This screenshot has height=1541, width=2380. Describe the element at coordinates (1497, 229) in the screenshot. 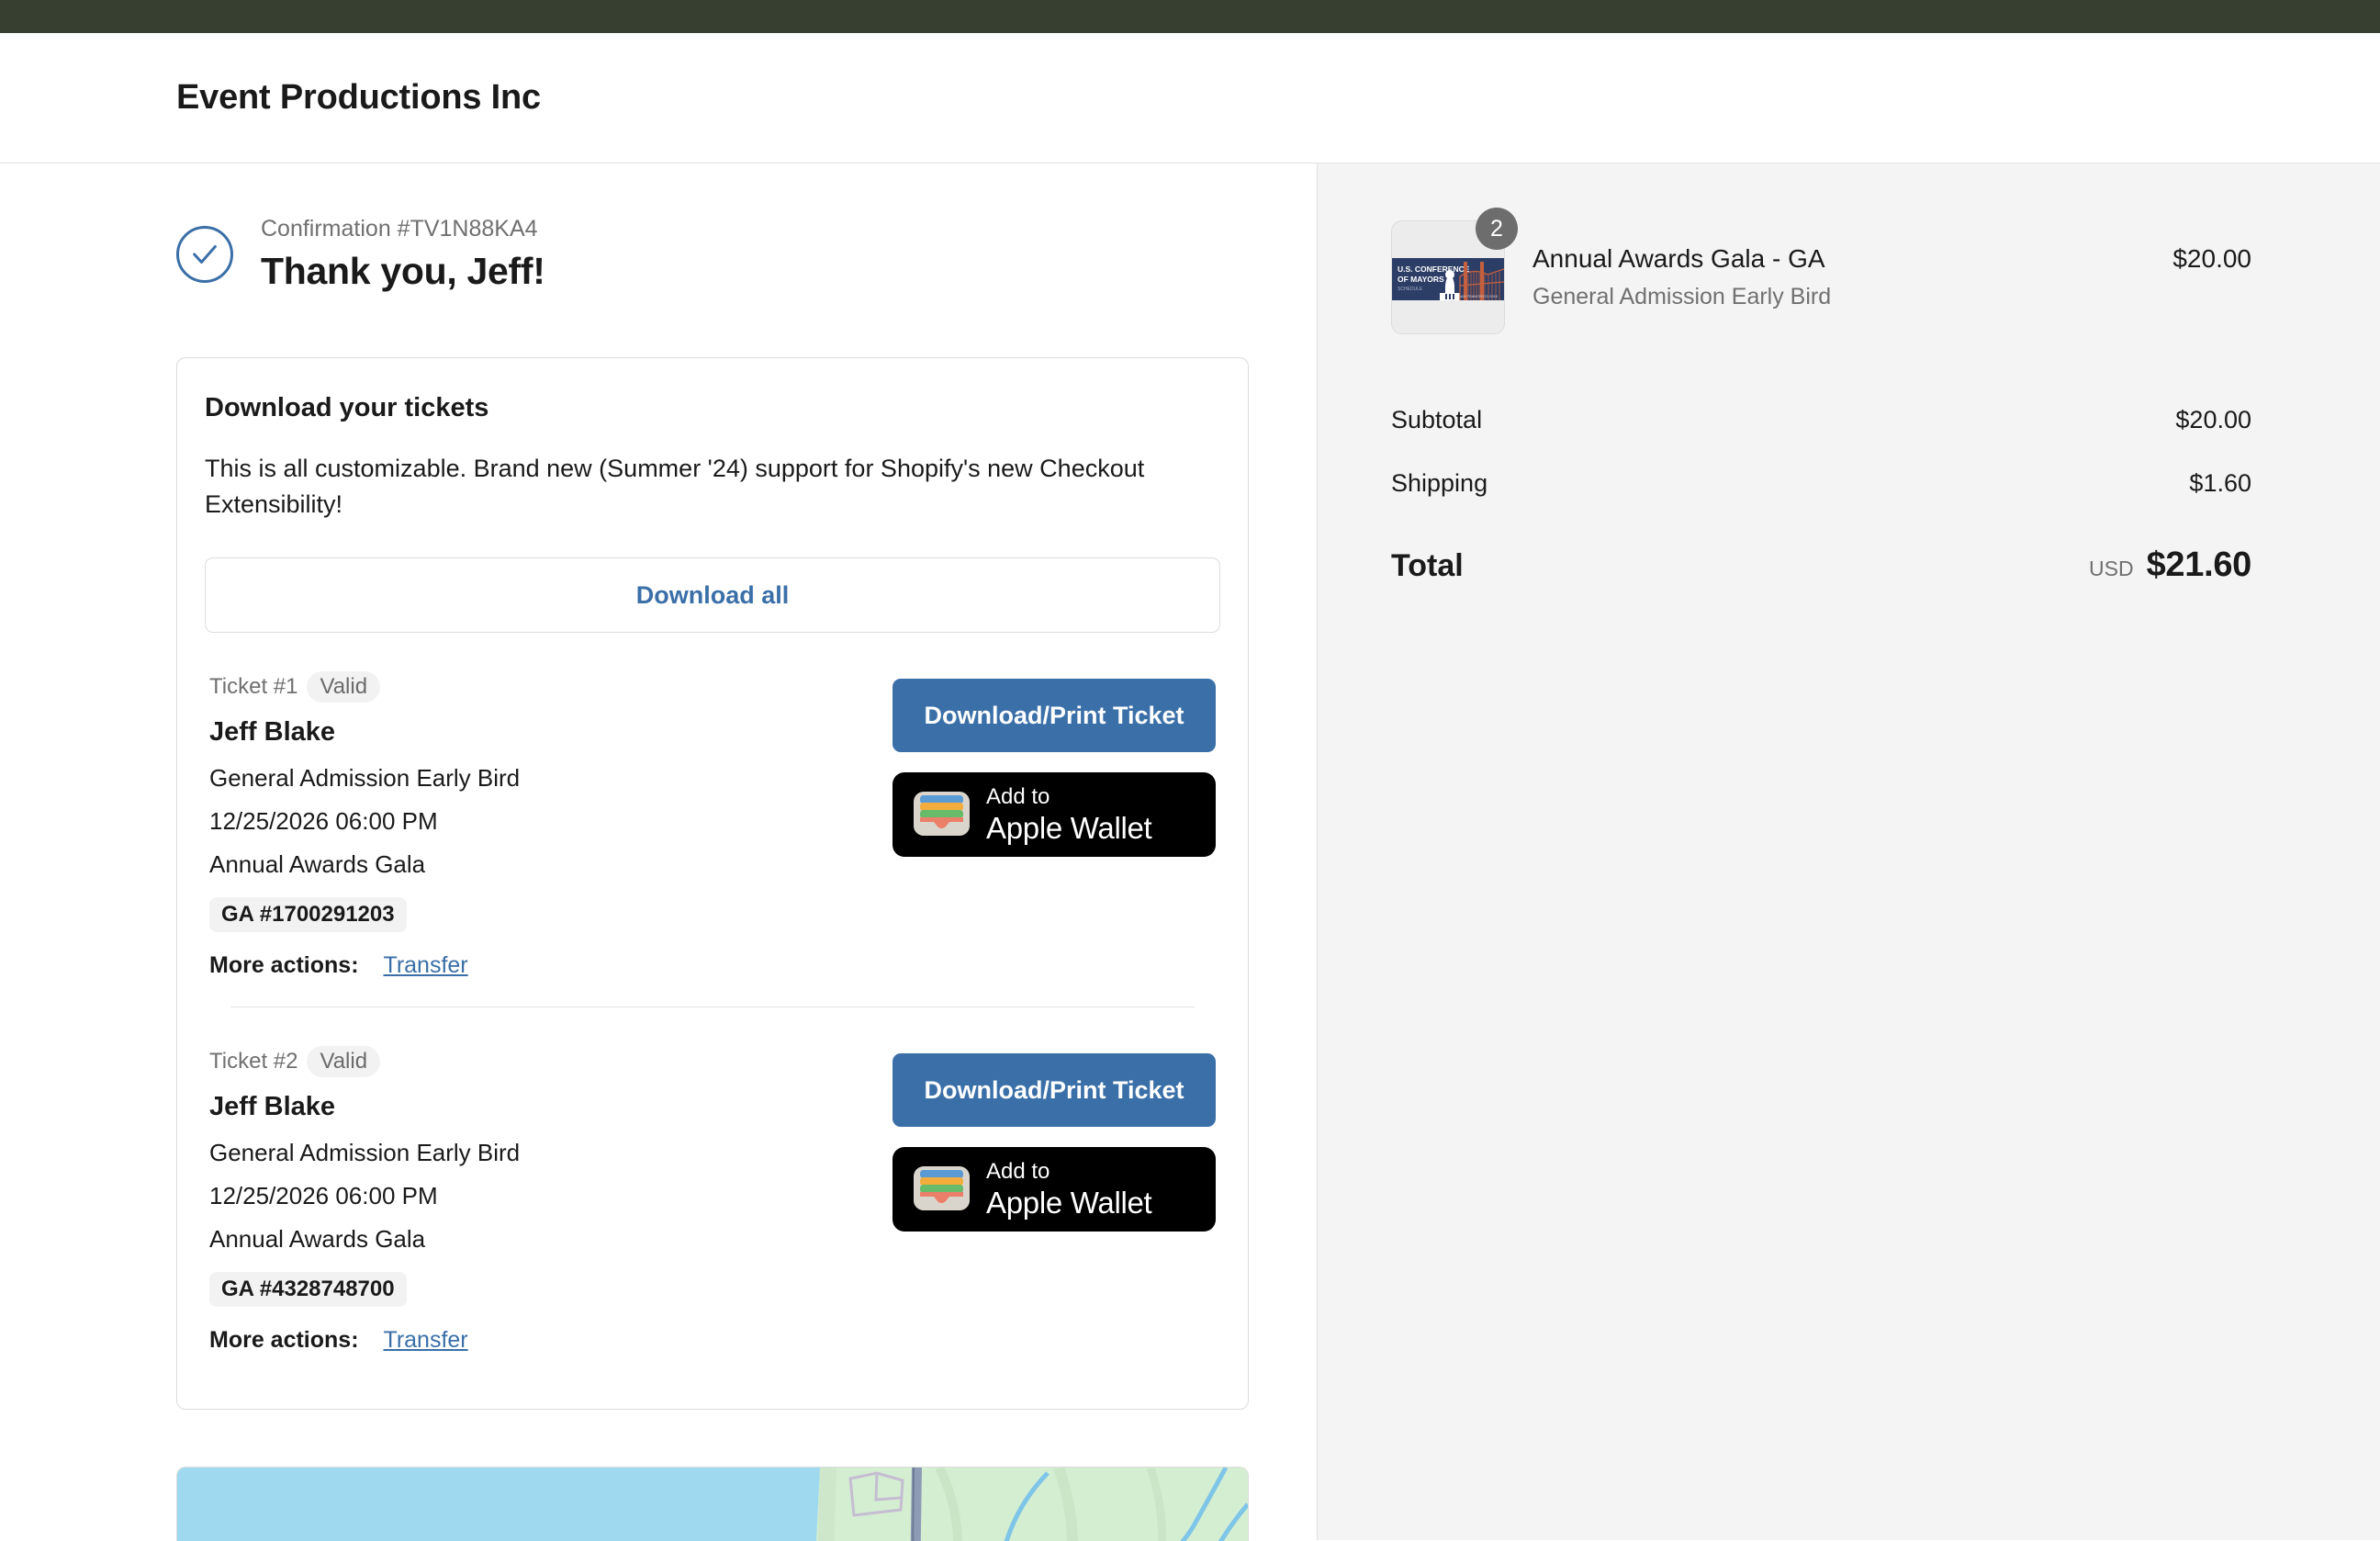

I see `quantity-badge: 2` at that location.